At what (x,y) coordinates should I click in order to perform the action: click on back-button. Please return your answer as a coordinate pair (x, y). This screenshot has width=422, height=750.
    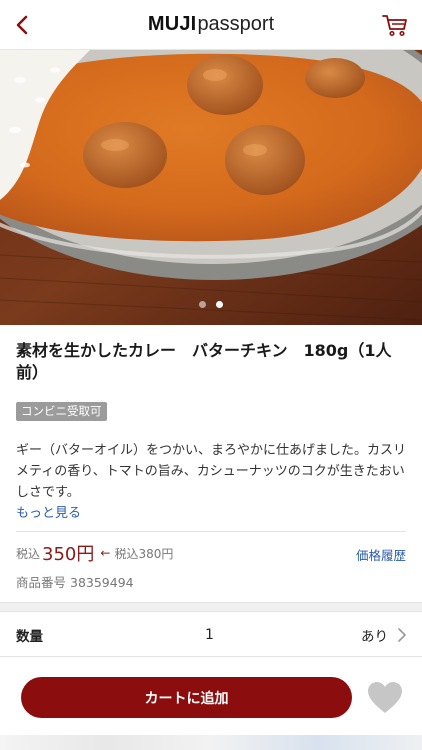
    Looking at the image, I should click on (22, 25).